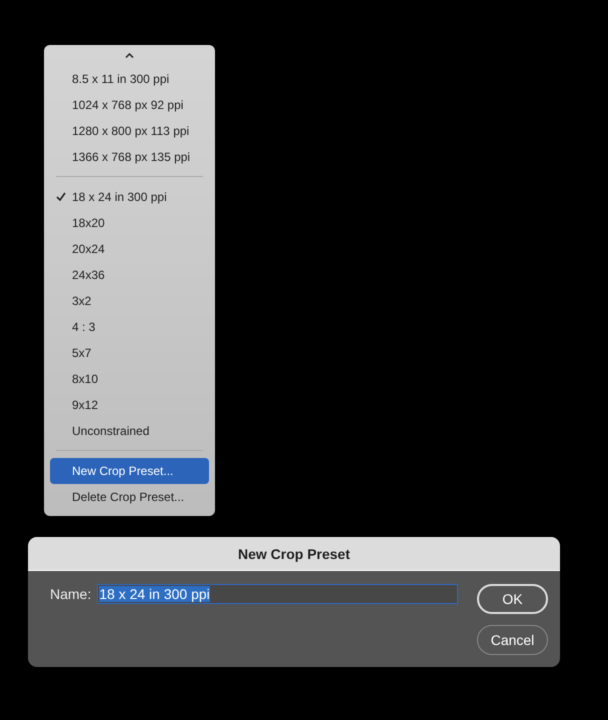 This screenshot has height=720, width=608. What do you see at coordinates (129, 55) in the screenshot?
I see `scroll-up-caret-icon` at bounding box center [129, 55].